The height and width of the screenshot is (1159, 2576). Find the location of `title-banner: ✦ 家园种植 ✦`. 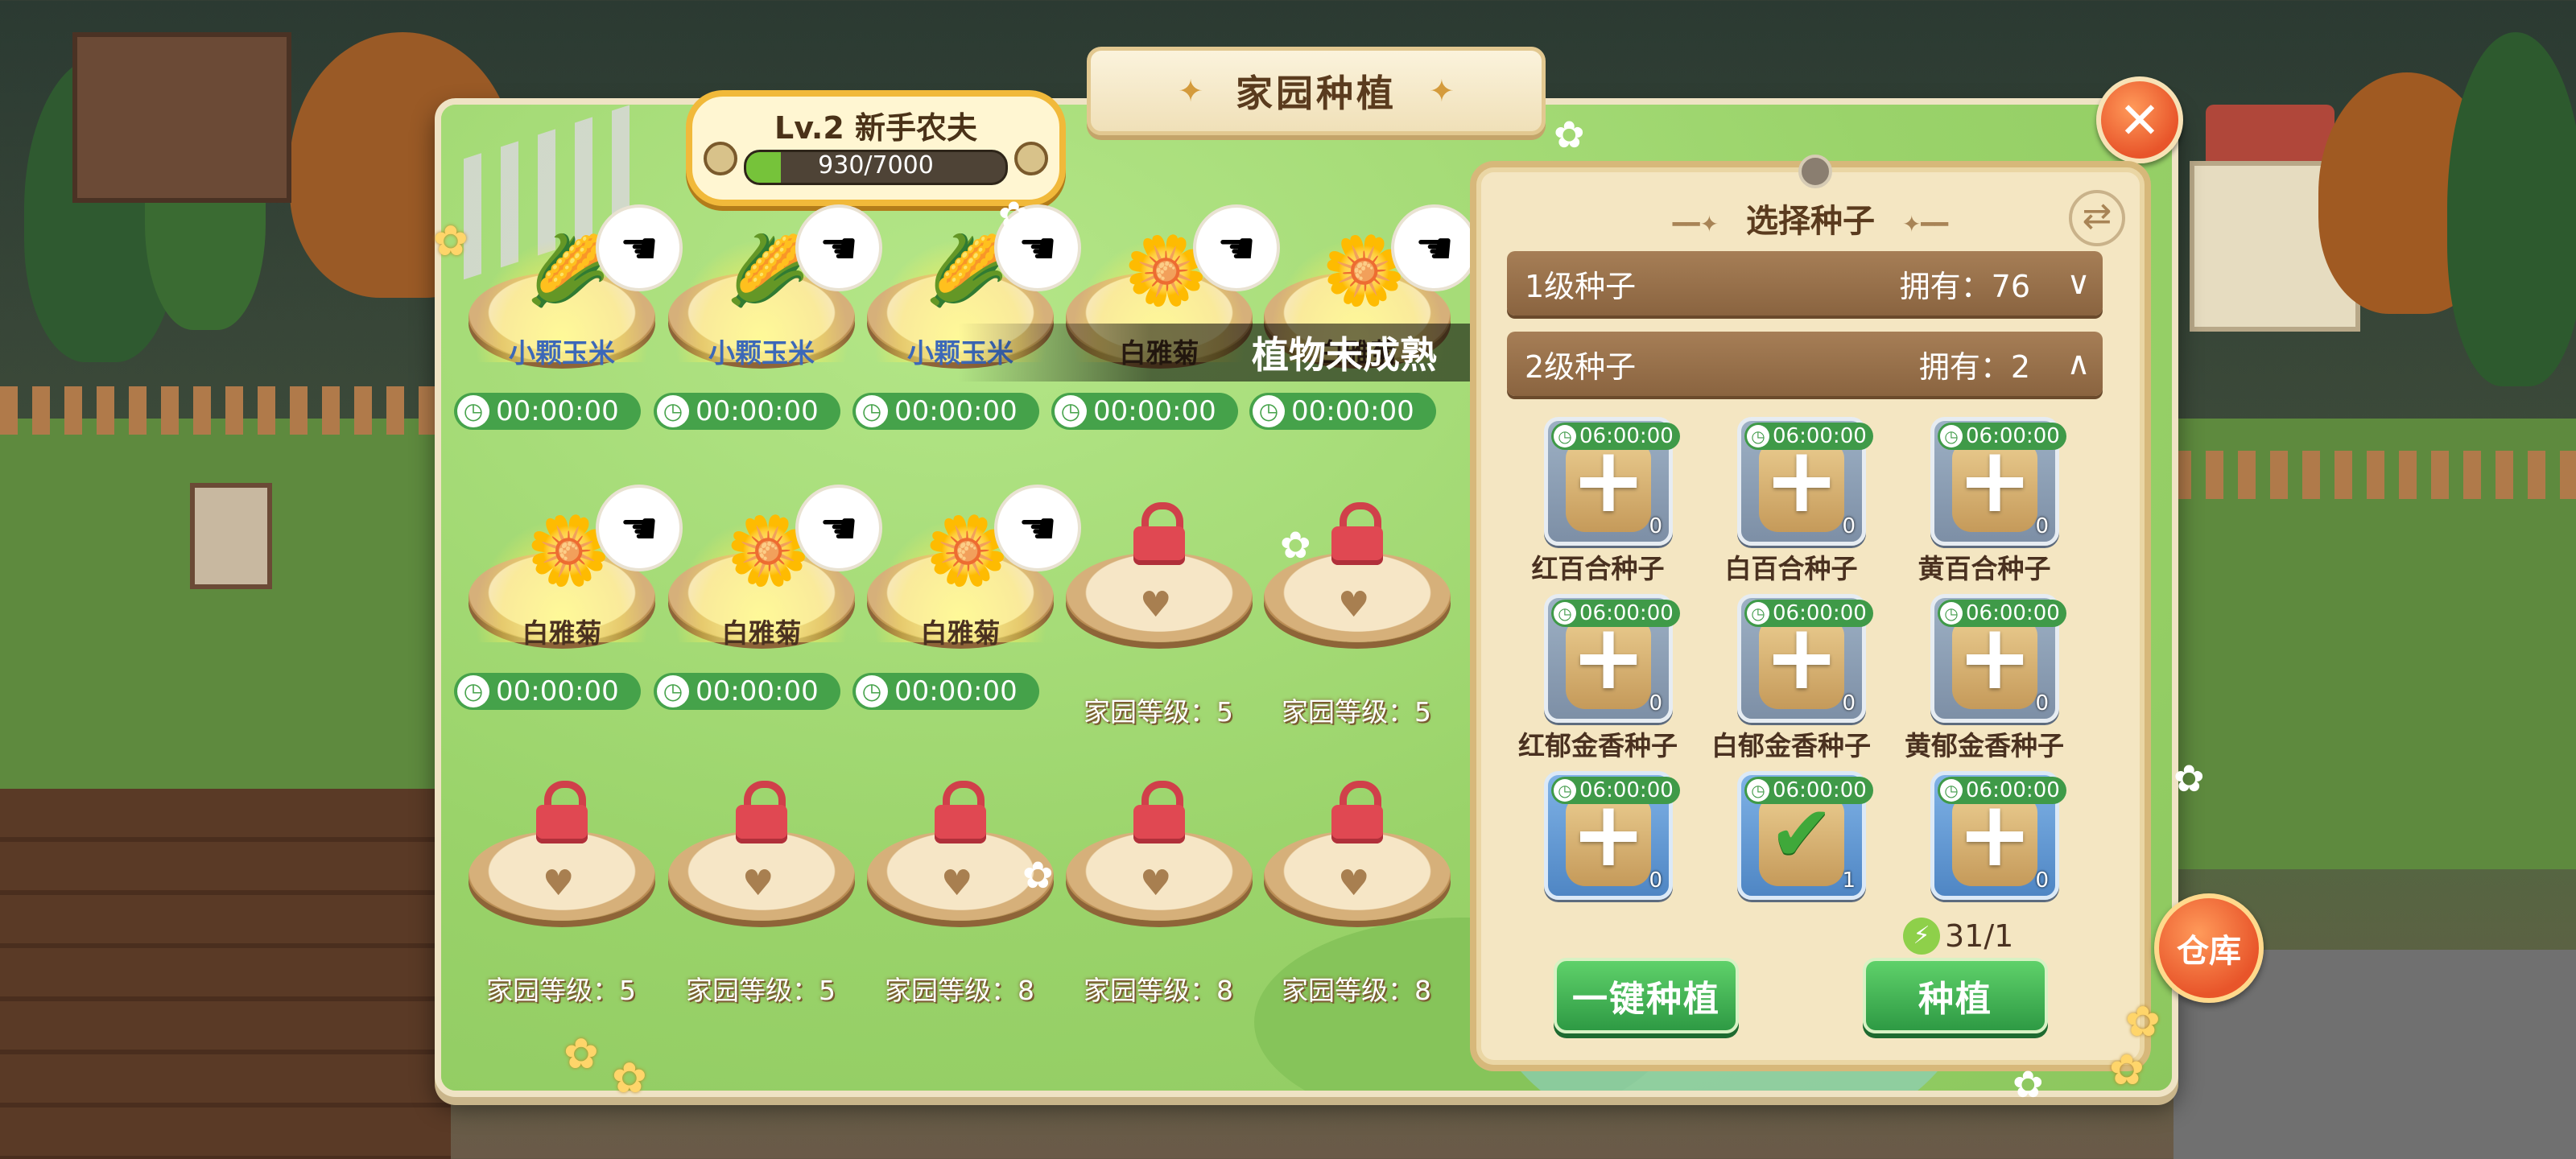

title-banner: ✦ 家园种植 ✦ is located at coordinates (1316, 91).